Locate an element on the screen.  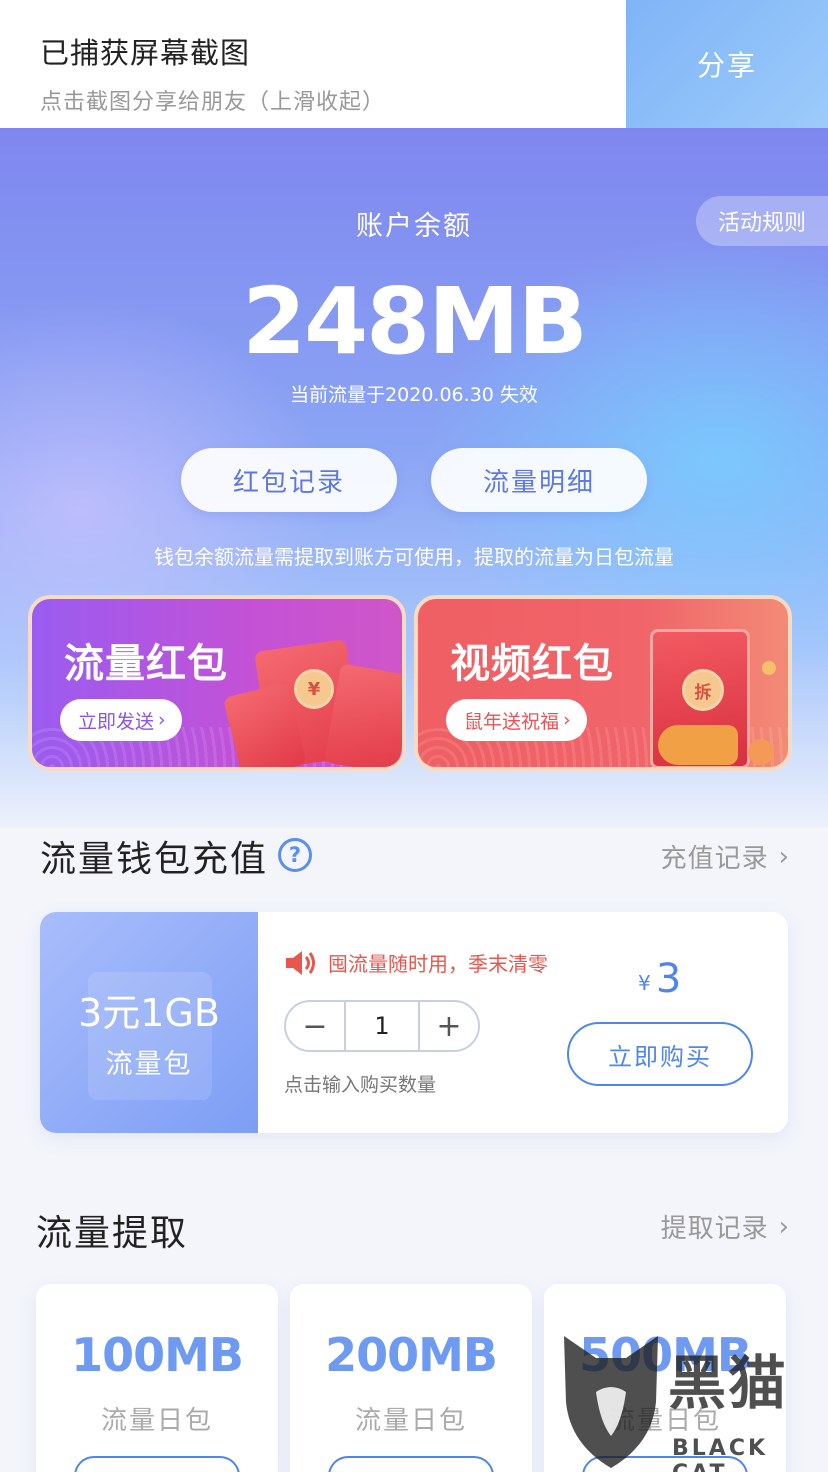
share-button: 分享 is located at coordinates (727, 64).